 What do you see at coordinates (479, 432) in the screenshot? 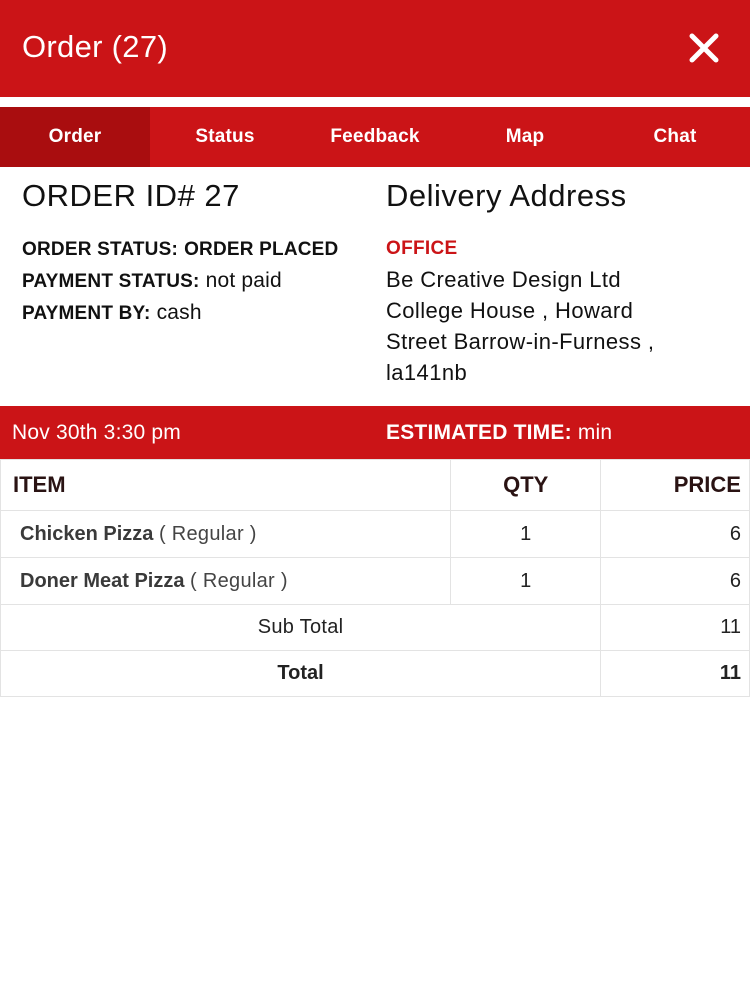
I see `estimated-time-label: ESTIMATED TIME:` at bounding box center [479, 432].